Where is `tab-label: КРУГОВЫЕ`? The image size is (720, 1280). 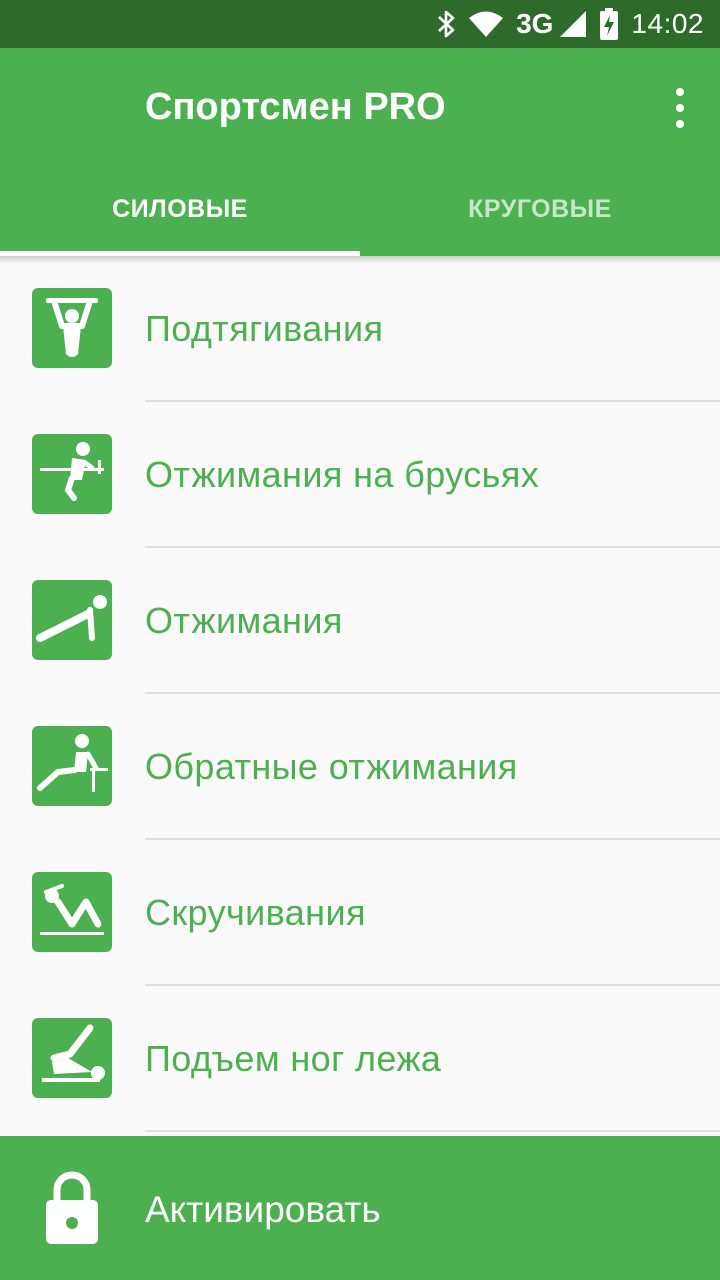
tab-label: КРУГОВЫЕ is located at coordinates (540, 208).